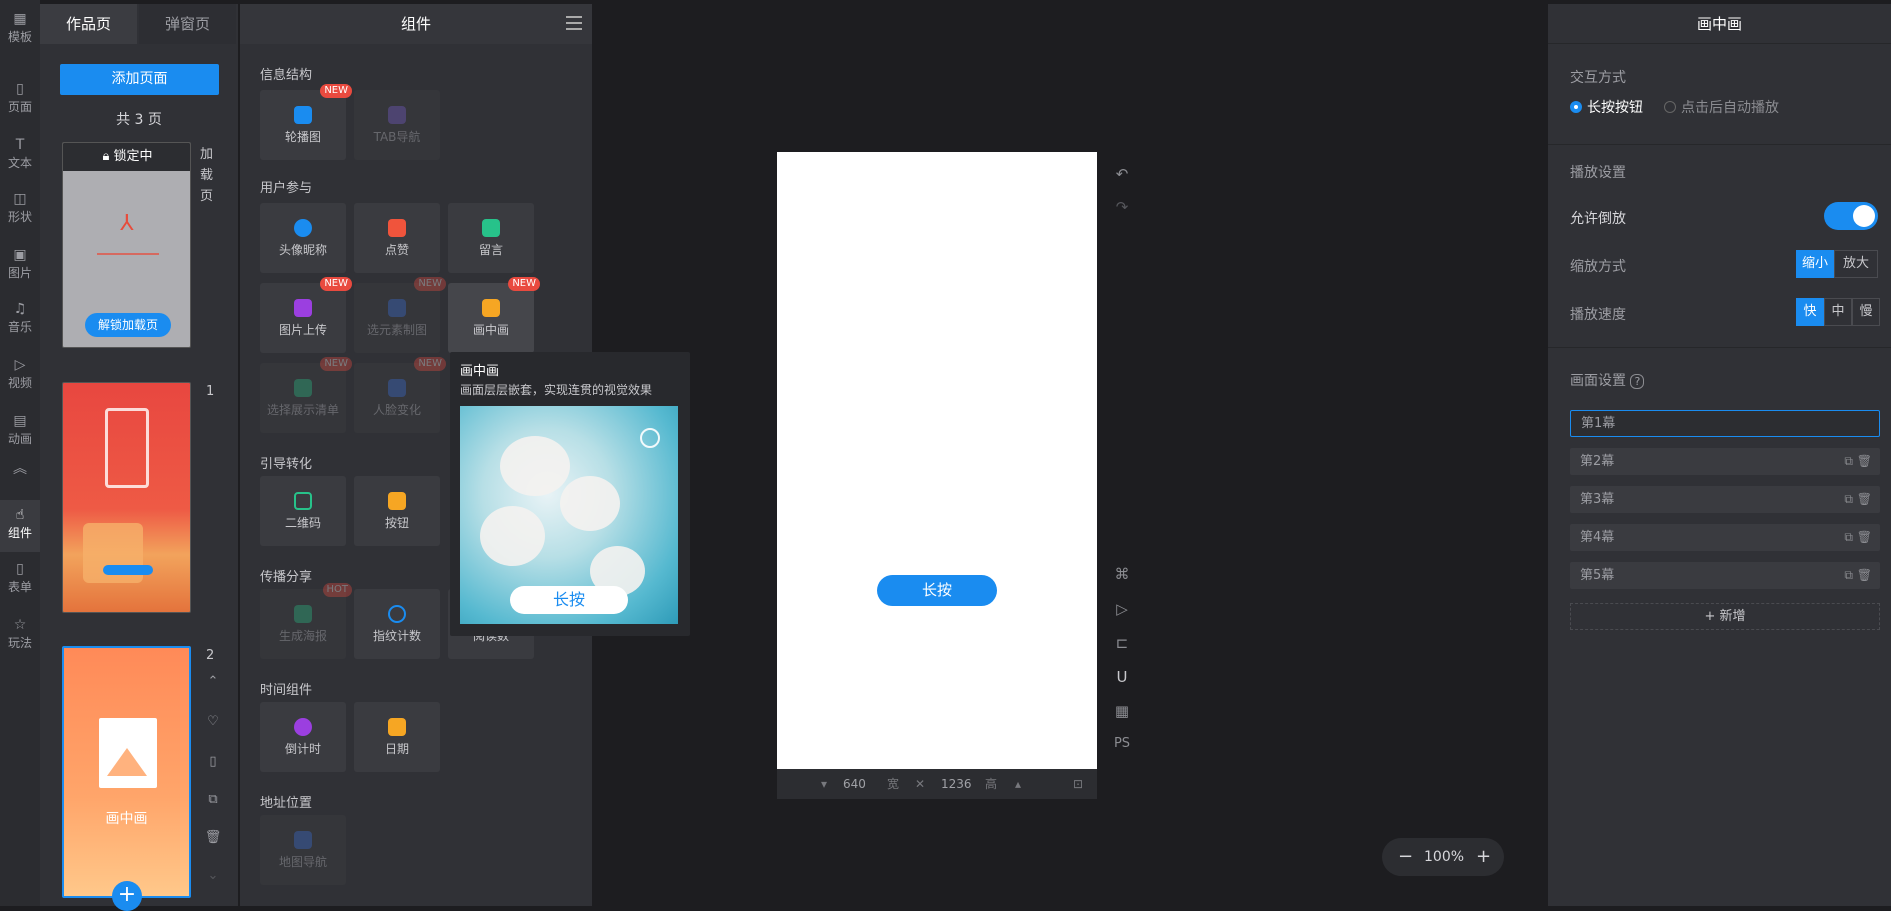 This screenshot has height=911, width=1891. I want to click on rail-item-form: ▯ 表单, so click(20, 577).